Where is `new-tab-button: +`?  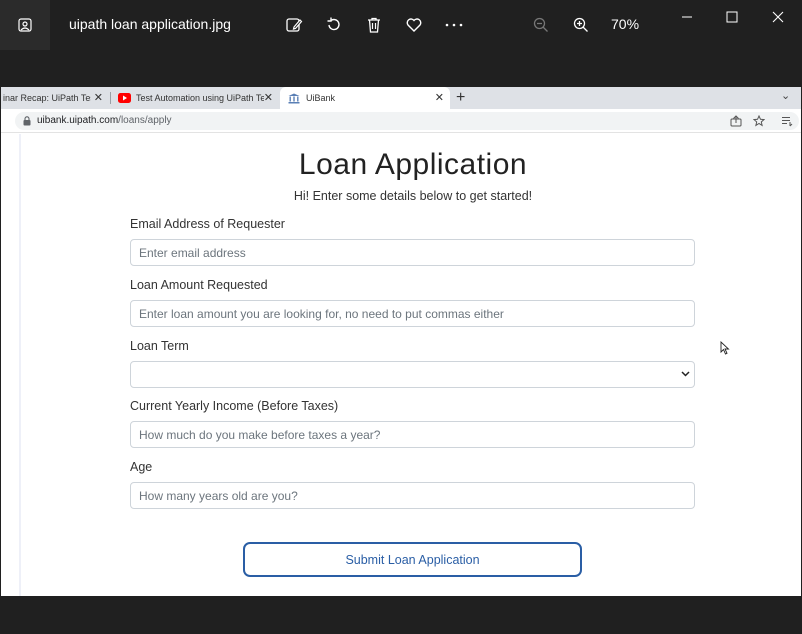
new-tab-button: + is located at coordinates (460, 98).